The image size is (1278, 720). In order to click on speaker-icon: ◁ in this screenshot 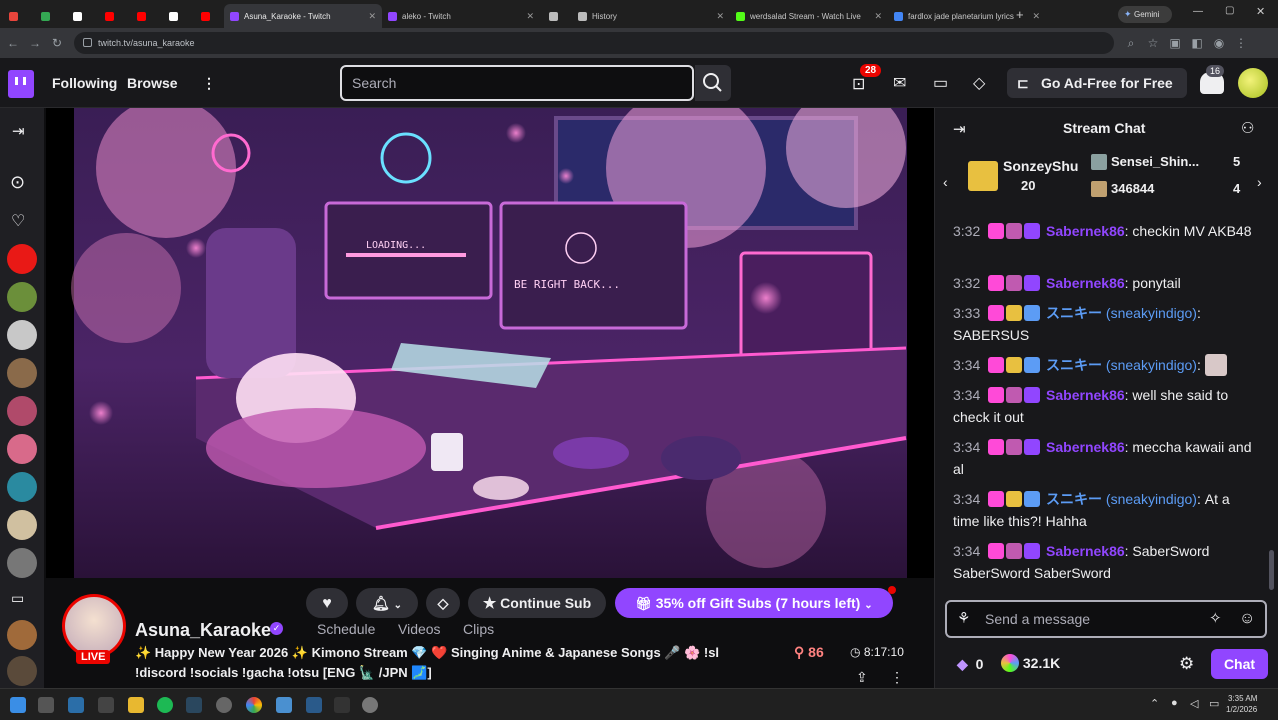, I will do `click(1194, 703)`.